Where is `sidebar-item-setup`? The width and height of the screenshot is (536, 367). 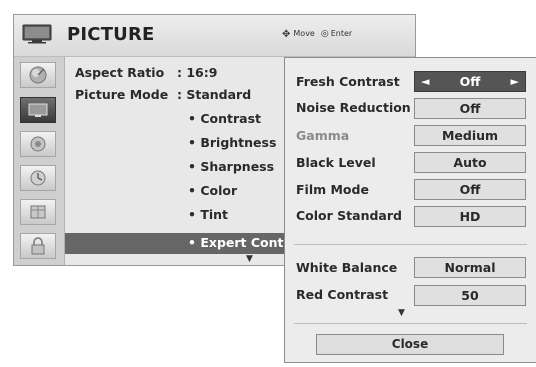 sidebar-item-setup is located at coordinates (38, 75).